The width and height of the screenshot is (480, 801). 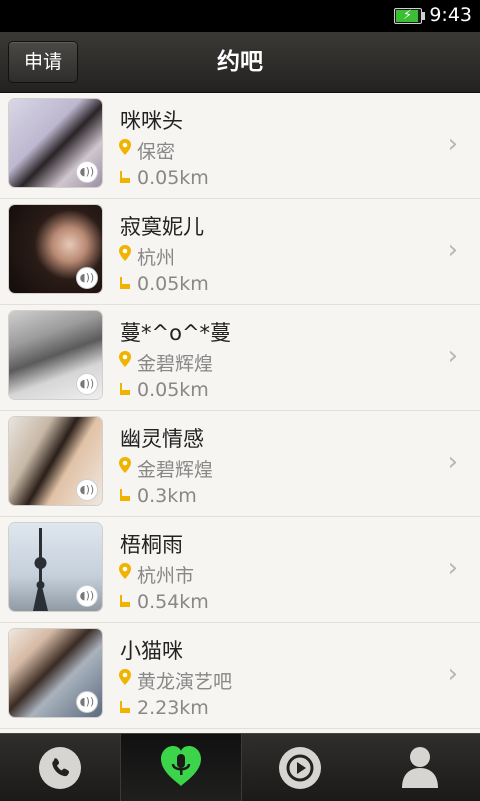 What do you see at coordinates (156, 152) in the screenshot?
I see `user-location: 保密` at bounding box center [156, 152].